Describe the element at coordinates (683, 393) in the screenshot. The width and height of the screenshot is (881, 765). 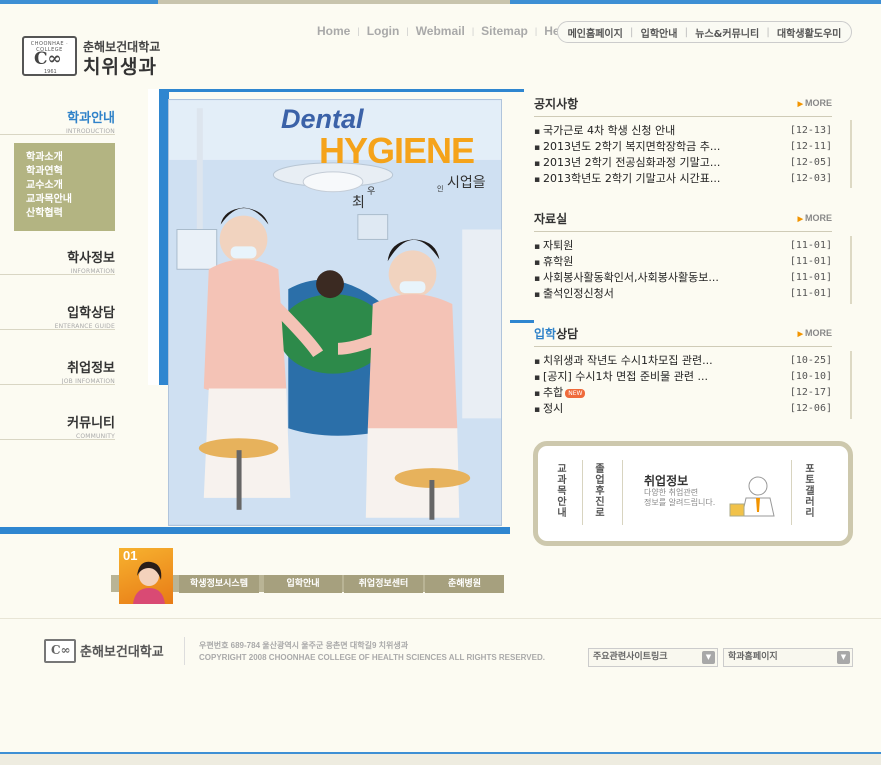
I see `list-item: 추합NEW[12-17]` at that location.